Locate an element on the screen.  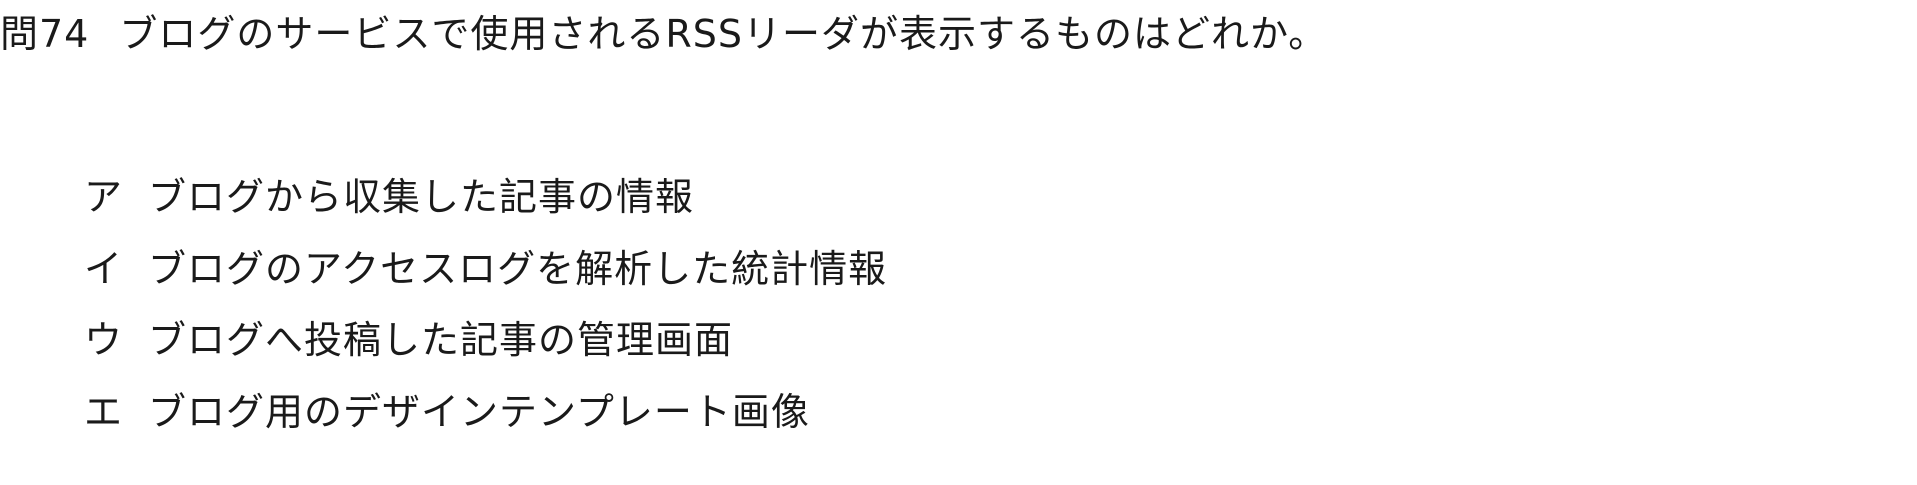
question-text: ブログのサービスで使用されるRSSリーダが表示するものはどれか。 is located at coordinates (723, 34).